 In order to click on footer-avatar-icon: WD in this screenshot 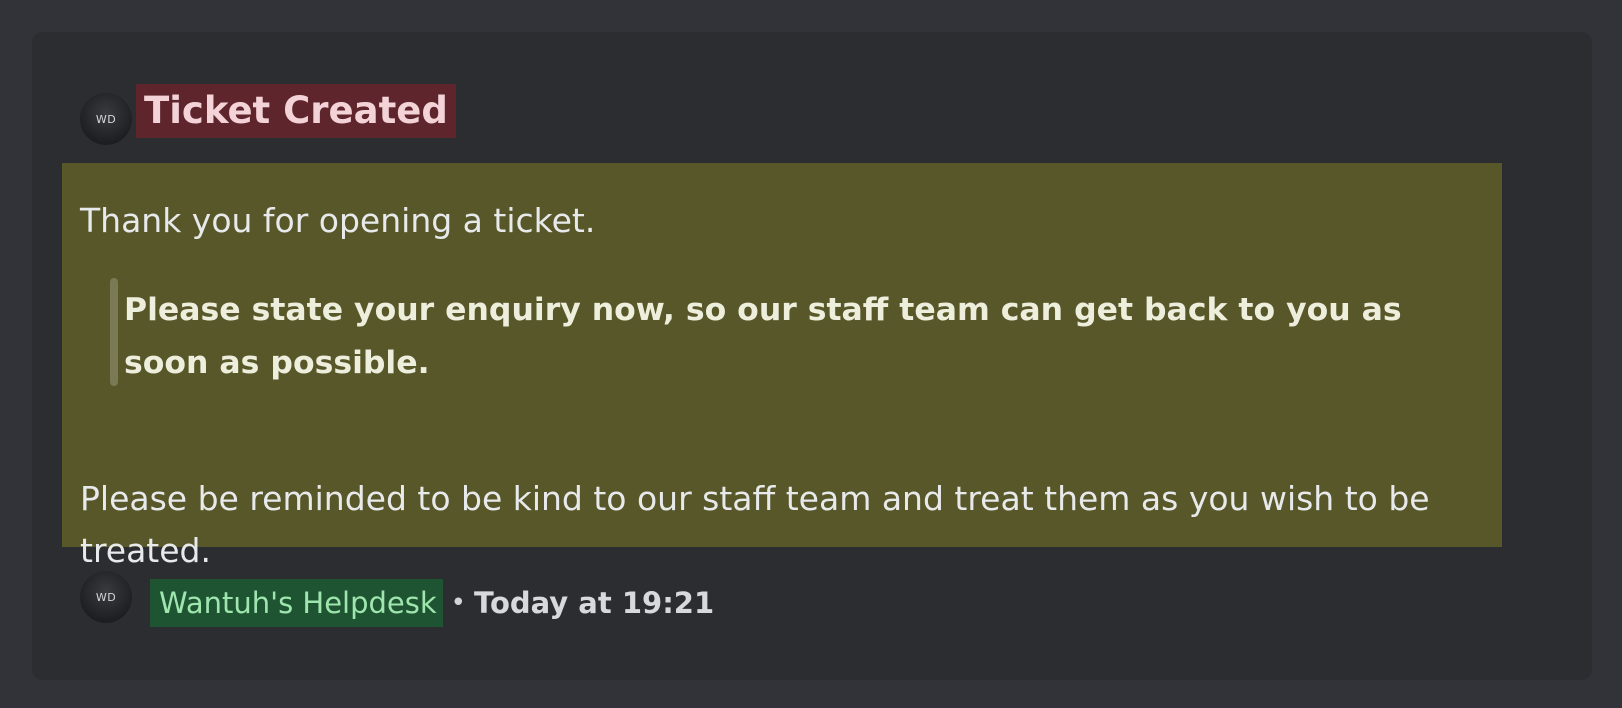, I will do `click(106, 597)`.